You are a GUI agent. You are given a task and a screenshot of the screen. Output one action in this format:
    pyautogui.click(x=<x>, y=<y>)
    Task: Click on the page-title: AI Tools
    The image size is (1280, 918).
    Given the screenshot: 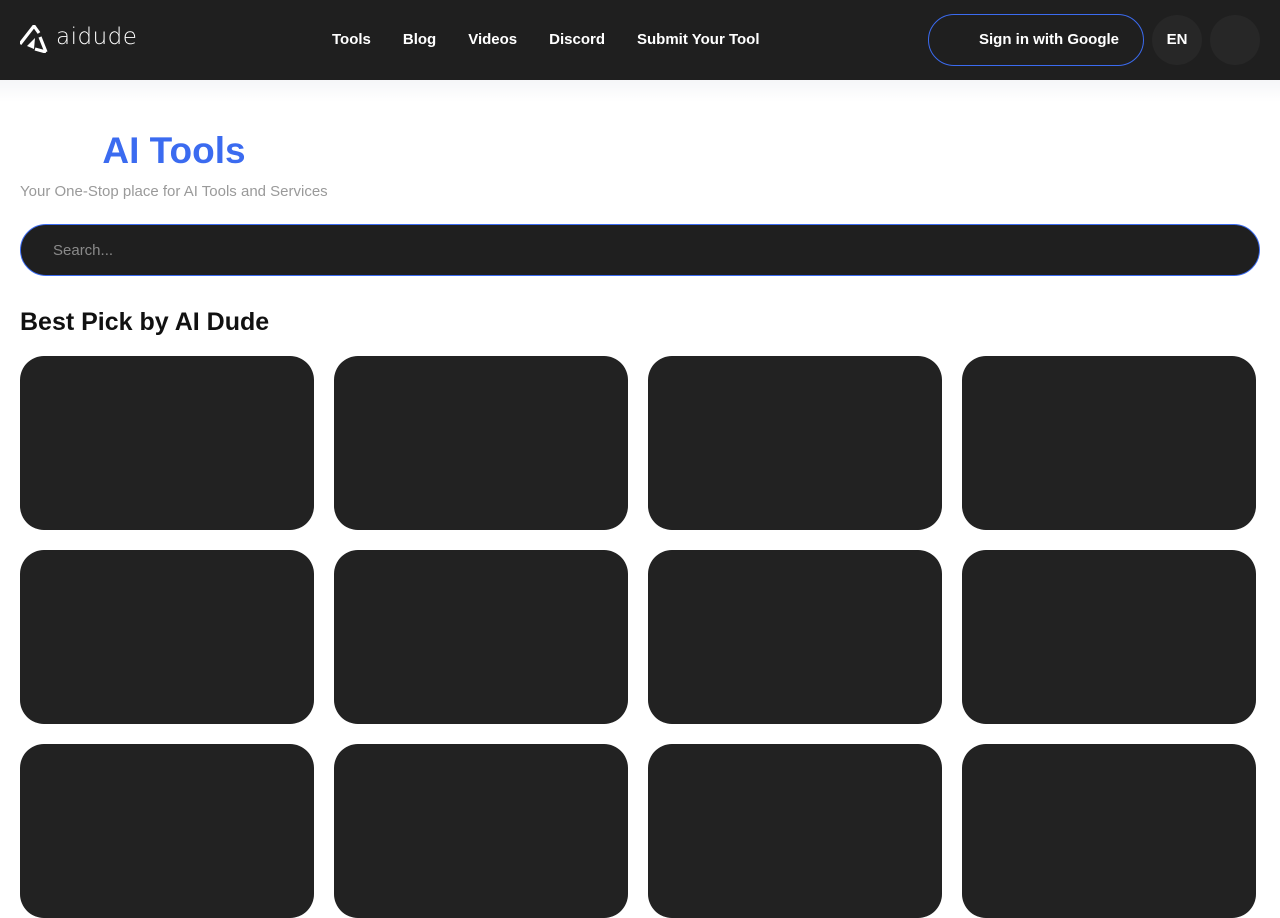 What is the action you would take?
    pyautogui.click(x=174, y=150)
    